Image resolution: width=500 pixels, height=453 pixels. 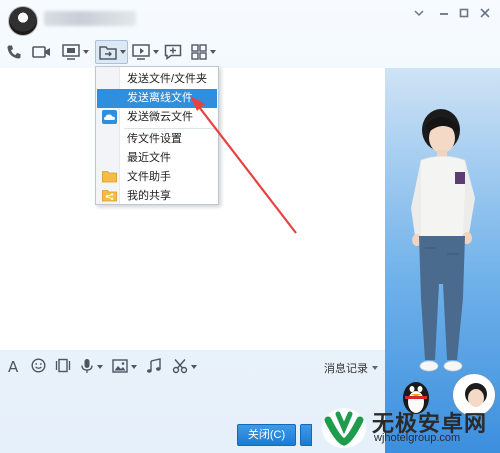 I want to click on watermark-logo, so click(x=344, y=428).